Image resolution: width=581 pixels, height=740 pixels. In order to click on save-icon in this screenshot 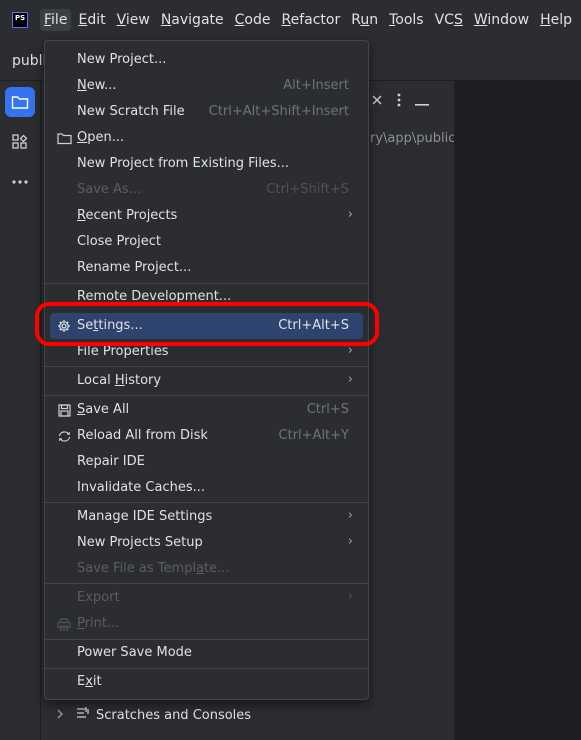, I will do `click(64, 410)`.